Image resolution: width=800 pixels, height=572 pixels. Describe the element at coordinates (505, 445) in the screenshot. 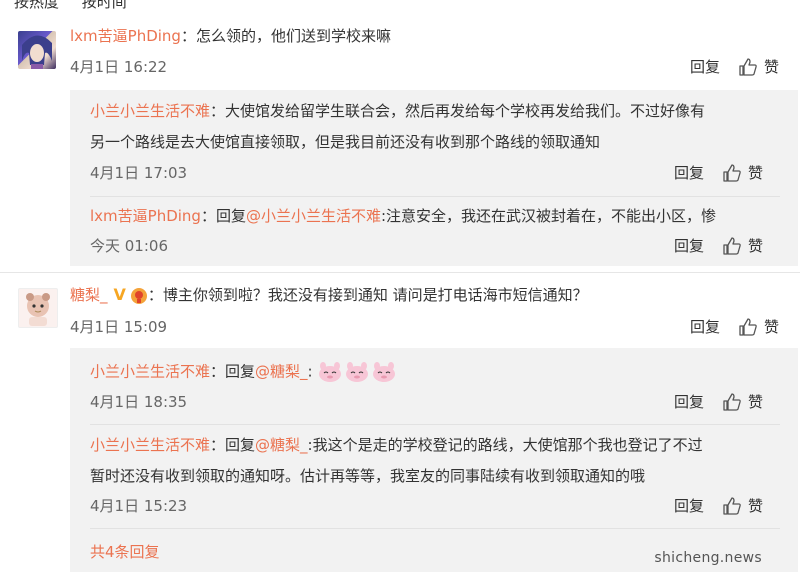

I see `reply-text: :我这个是走的学校登记的路线，大使馆那个我也登记了不过` at that location.